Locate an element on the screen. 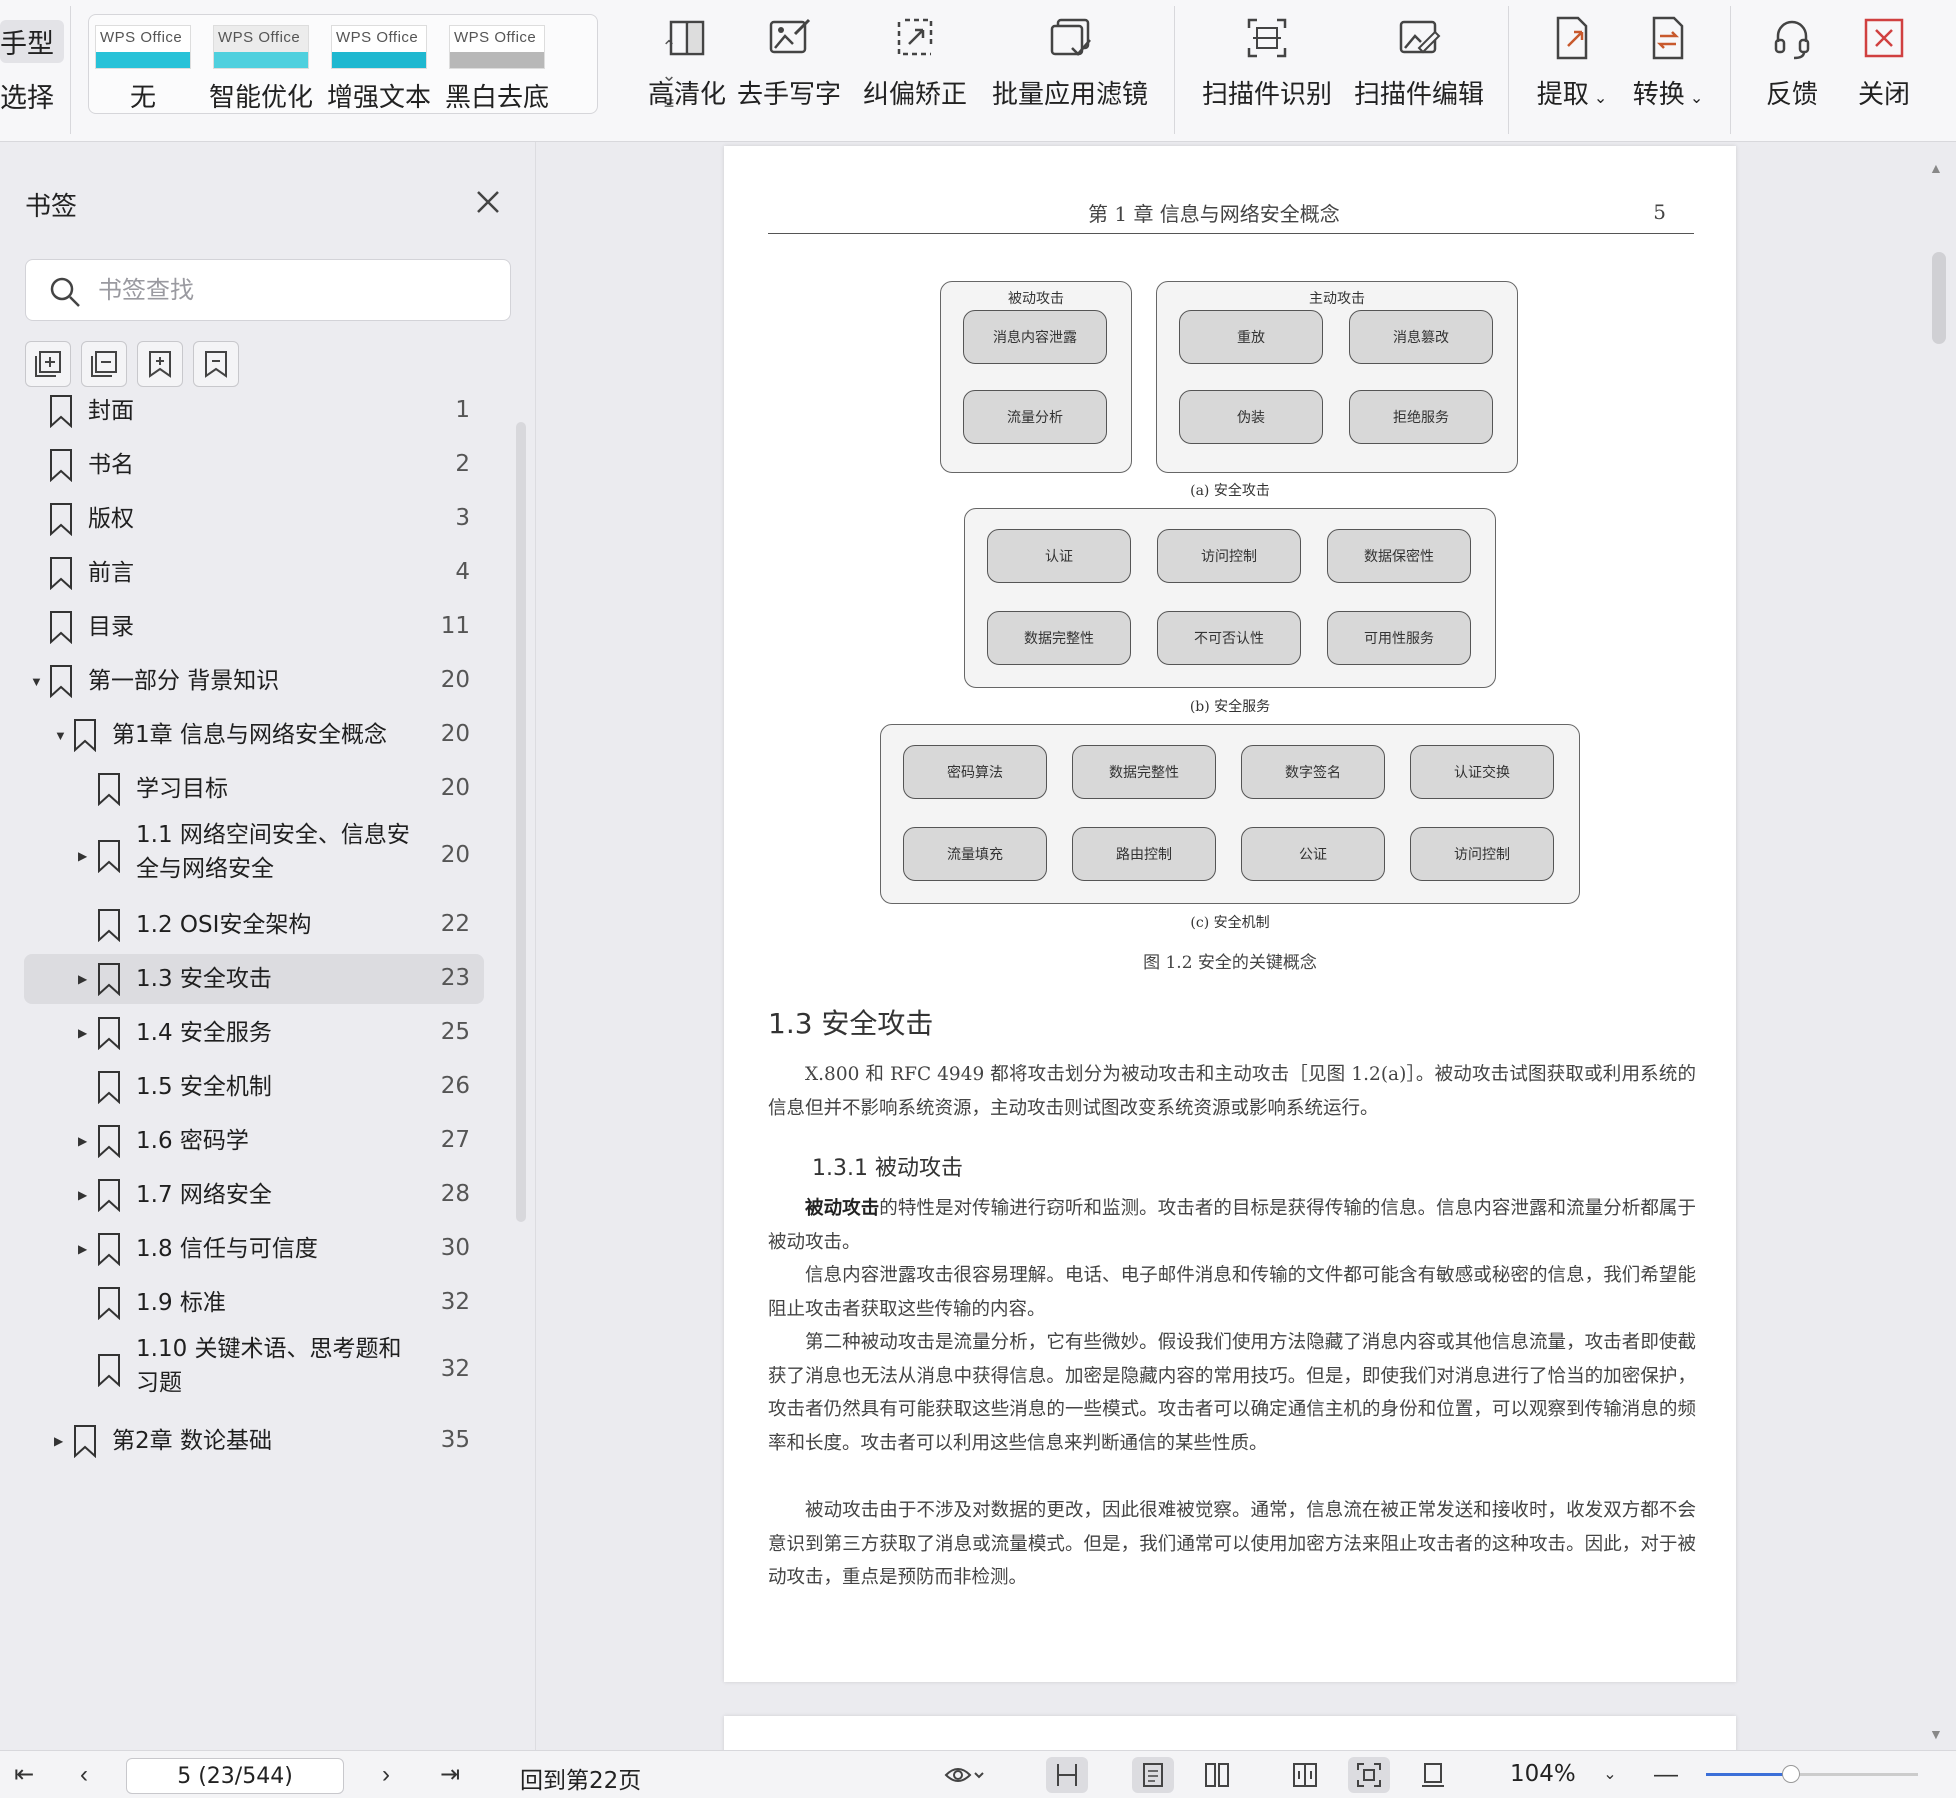 This screenshot has height=1798, width=1956. close-button: 关闭 is located at coordinates (1884, 64).